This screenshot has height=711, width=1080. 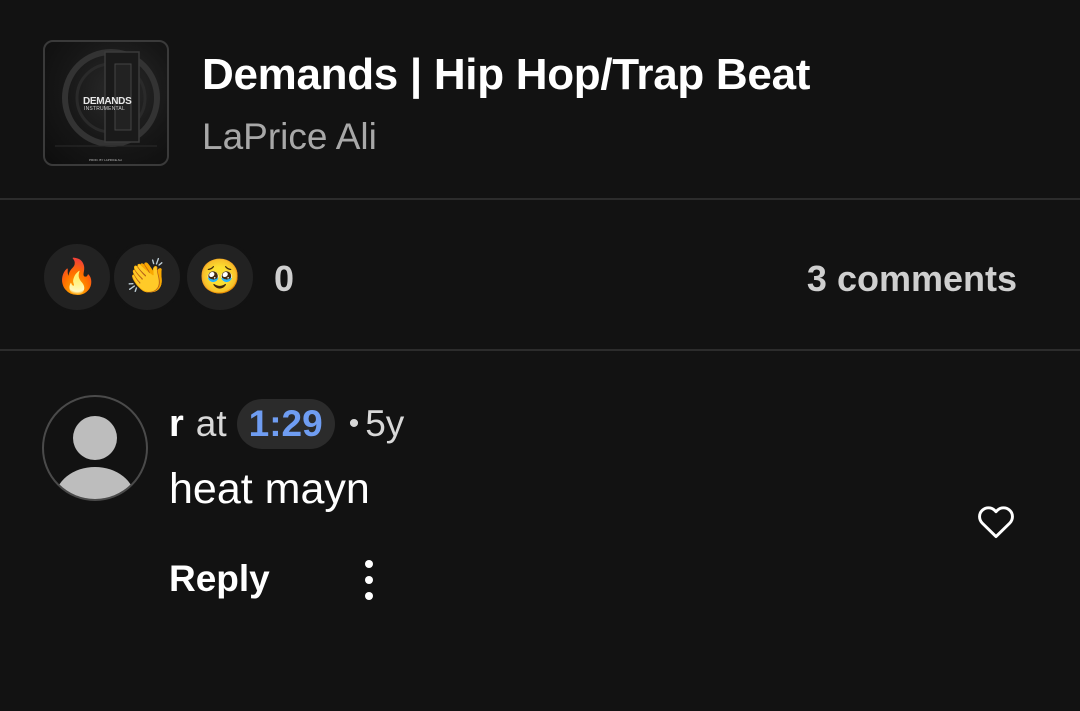 What do you see at coordinates (540, 350) in the screenshot?
I see `reactions-divider` at bounding box center [540, 350].